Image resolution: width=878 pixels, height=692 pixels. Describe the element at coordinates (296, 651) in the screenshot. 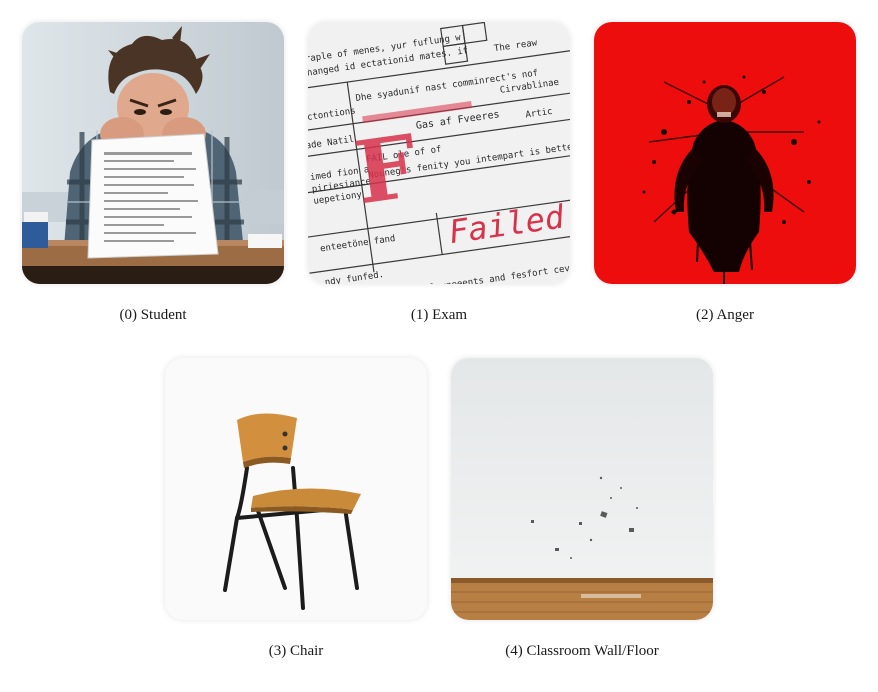

I see `caption-chair: (3) Chair` at that location.